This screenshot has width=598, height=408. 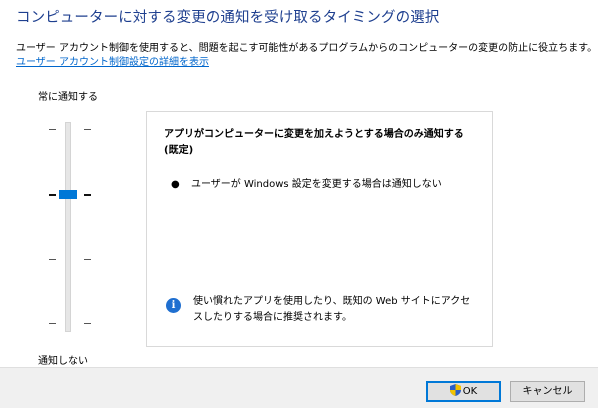 What do you see at coordinates (470, 391) in the screenshot?
I see `ok-button-label: OK` at bounding box center [470, 391].